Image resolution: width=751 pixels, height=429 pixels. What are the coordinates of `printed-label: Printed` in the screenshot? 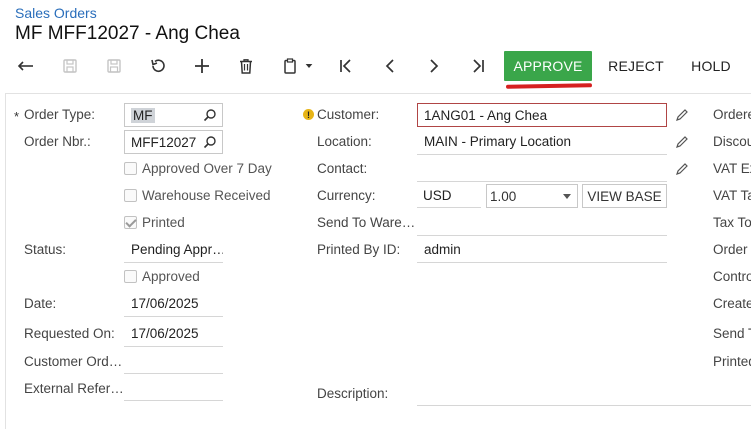 It's located at (732, 361).